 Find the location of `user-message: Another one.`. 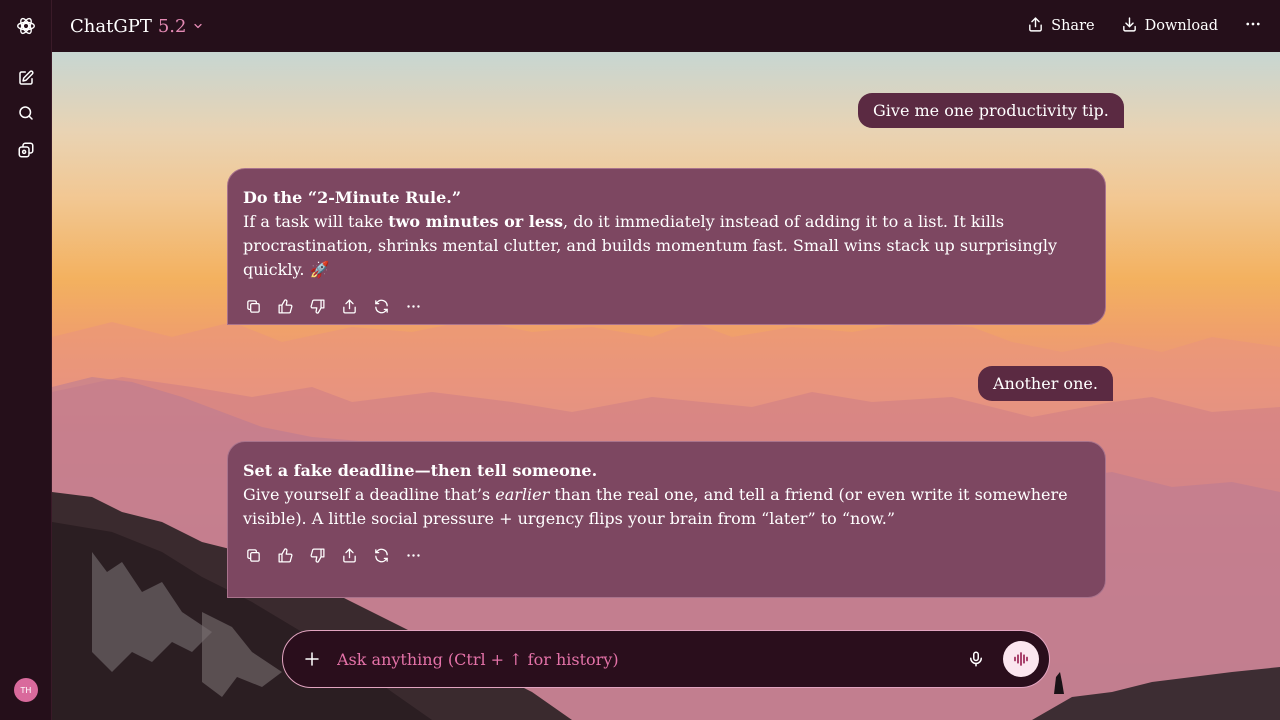

user-message: Another one. is located at coordinates (1045, 383).